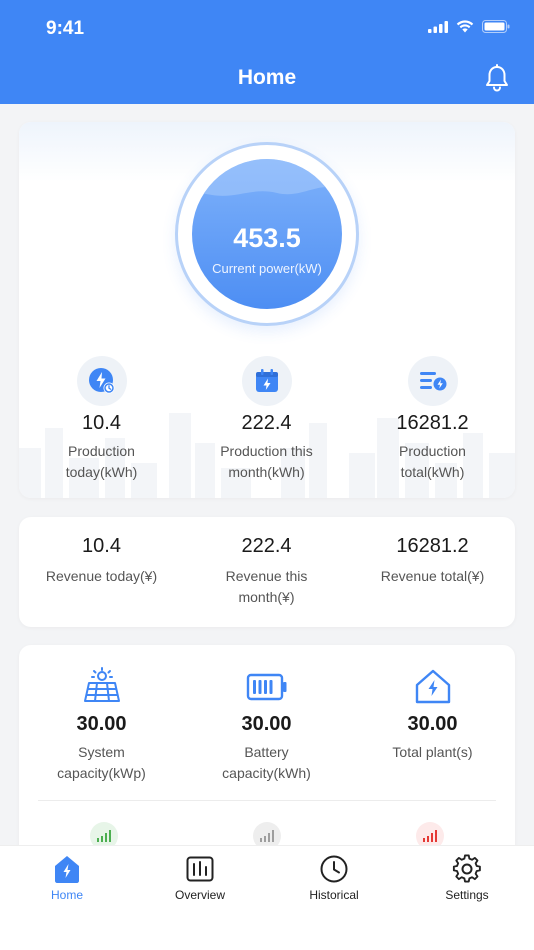 This screenshot has height=950, width=534. Describe the element at coordinates (266, 687) in the screenshot. I see `battery-icon` at that location.